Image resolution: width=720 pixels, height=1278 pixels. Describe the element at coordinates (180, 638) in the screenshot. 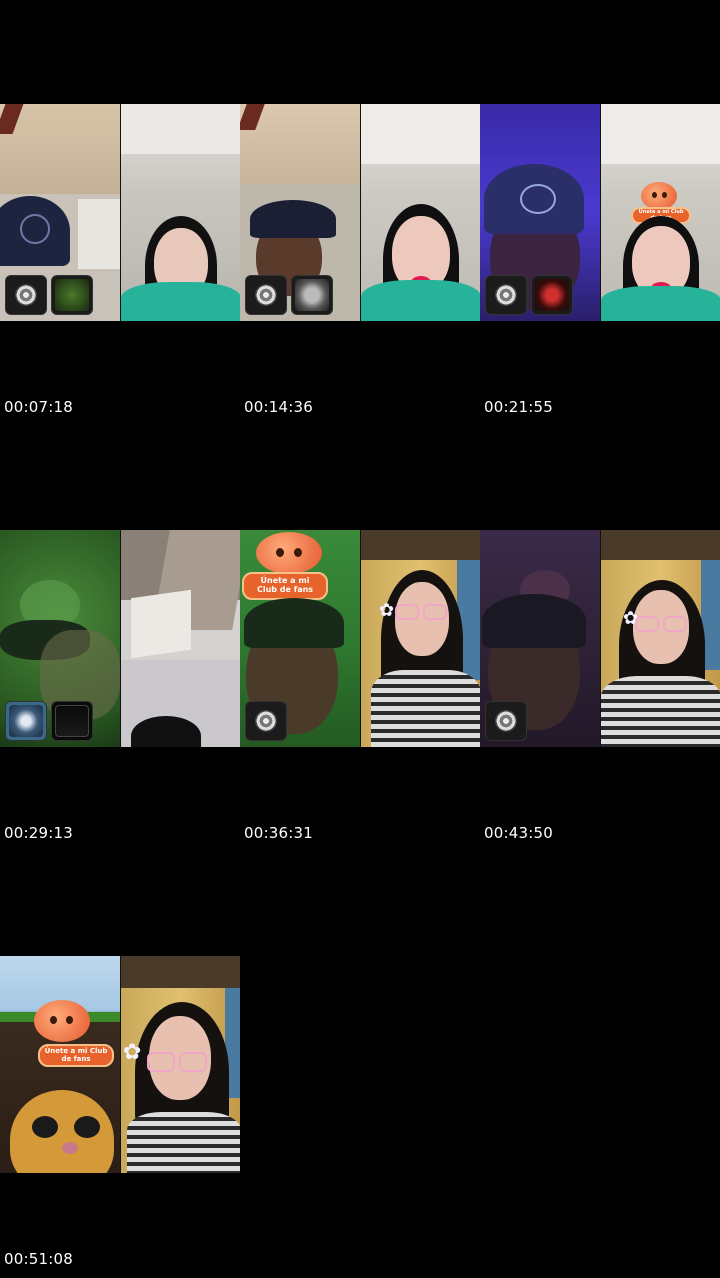

I see `ceiling-frame` at that location.